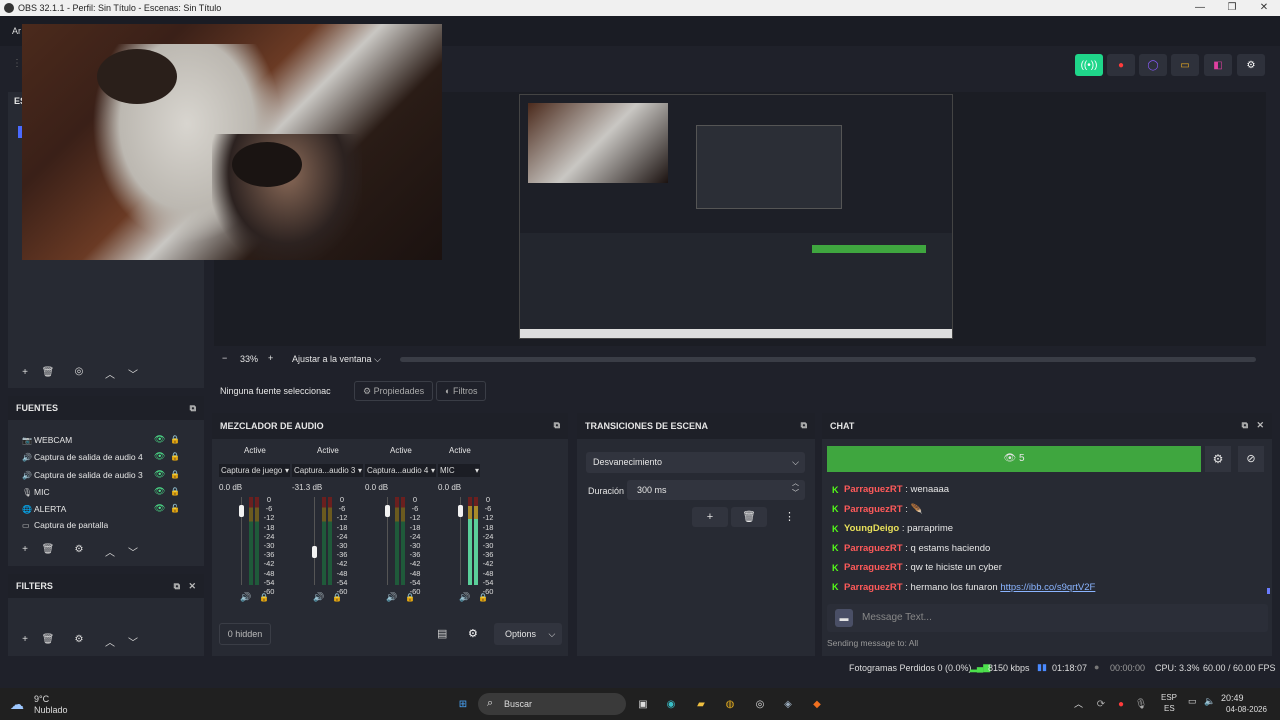  What do you see at coordinates (828, 359) in the screenshot?
I see `canvas-scrollbar` at bounding box center [828, 359].